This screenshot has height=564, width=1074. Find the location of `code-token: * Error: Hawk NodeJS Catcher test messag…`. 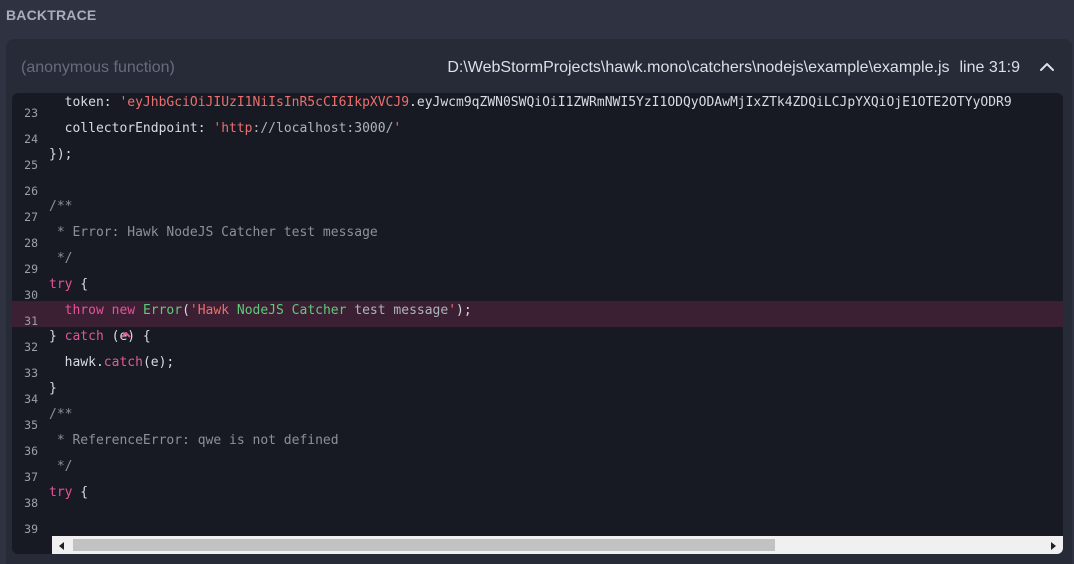

code-token: * Error: Hawk NodeJS Catcher test messag… is located at coordinates (213, 232).